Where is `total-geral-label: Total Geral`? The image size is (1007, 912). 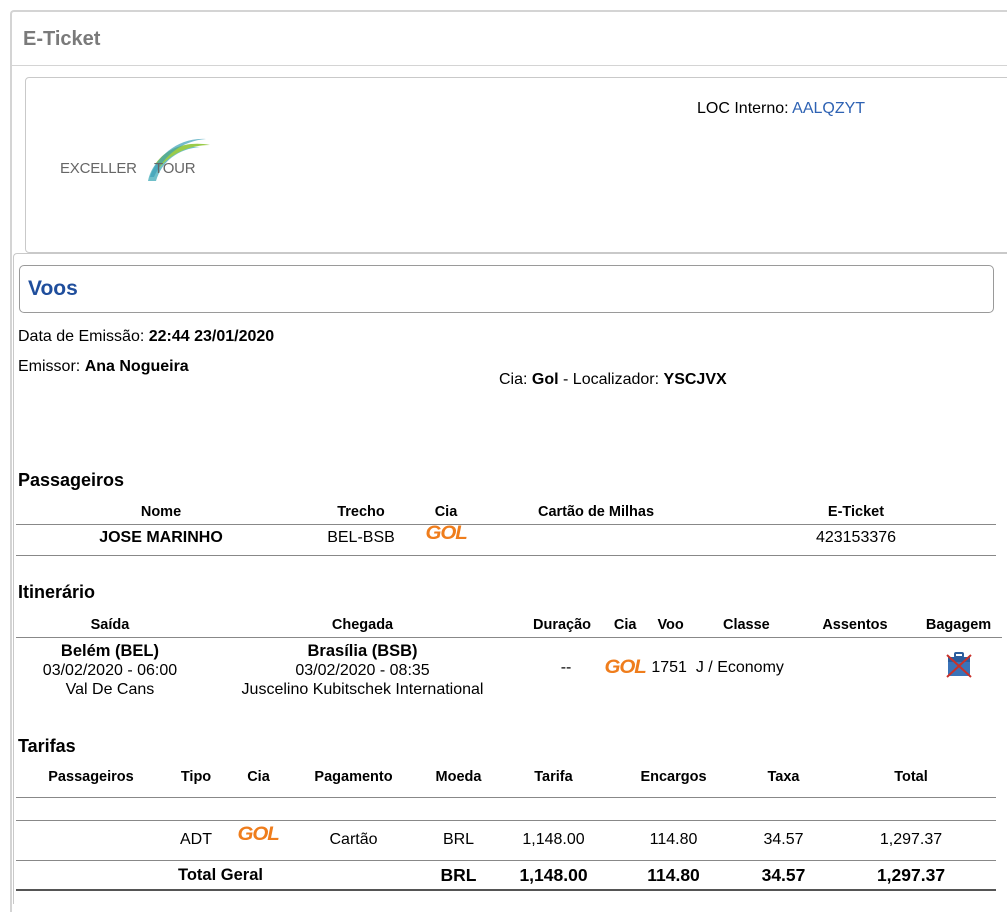
total-geral-label: Total Geral is located at coordinates (220, 874).